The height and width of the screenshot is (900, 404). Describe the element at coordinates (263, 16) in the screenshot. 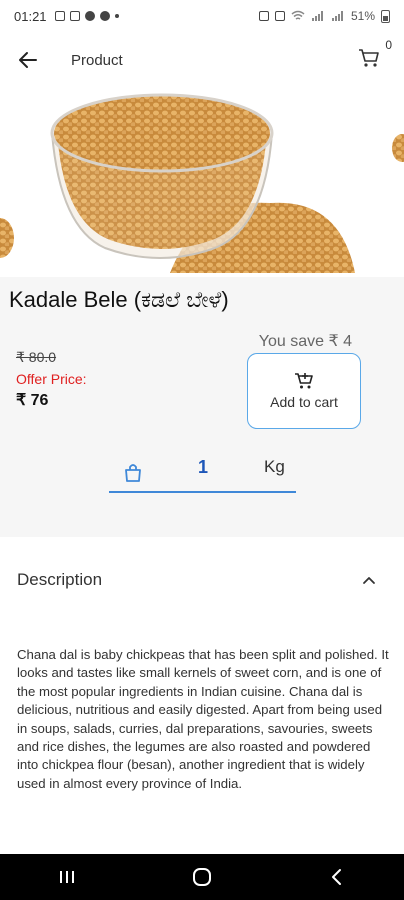

I see `alarm-icon` at that location.